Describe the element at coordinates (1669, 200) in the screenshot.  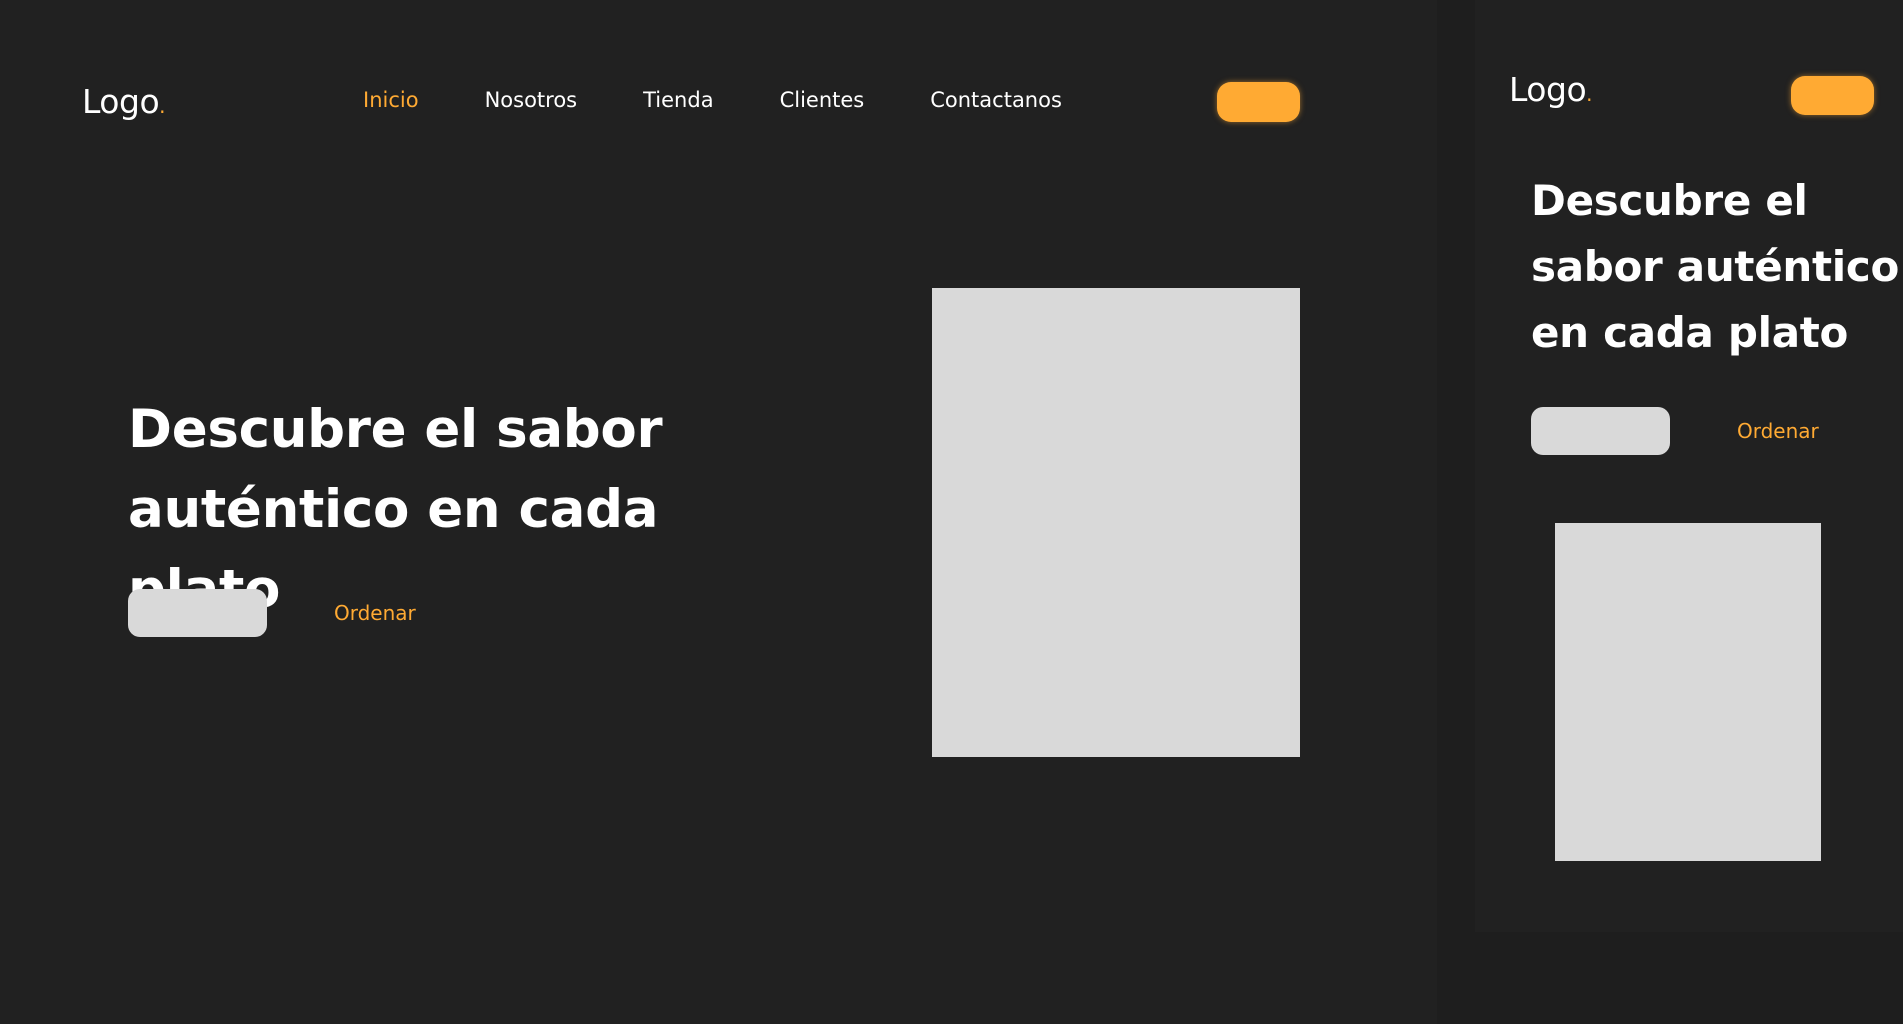
I see `hero-title-line-1: Descubre el` at that location.